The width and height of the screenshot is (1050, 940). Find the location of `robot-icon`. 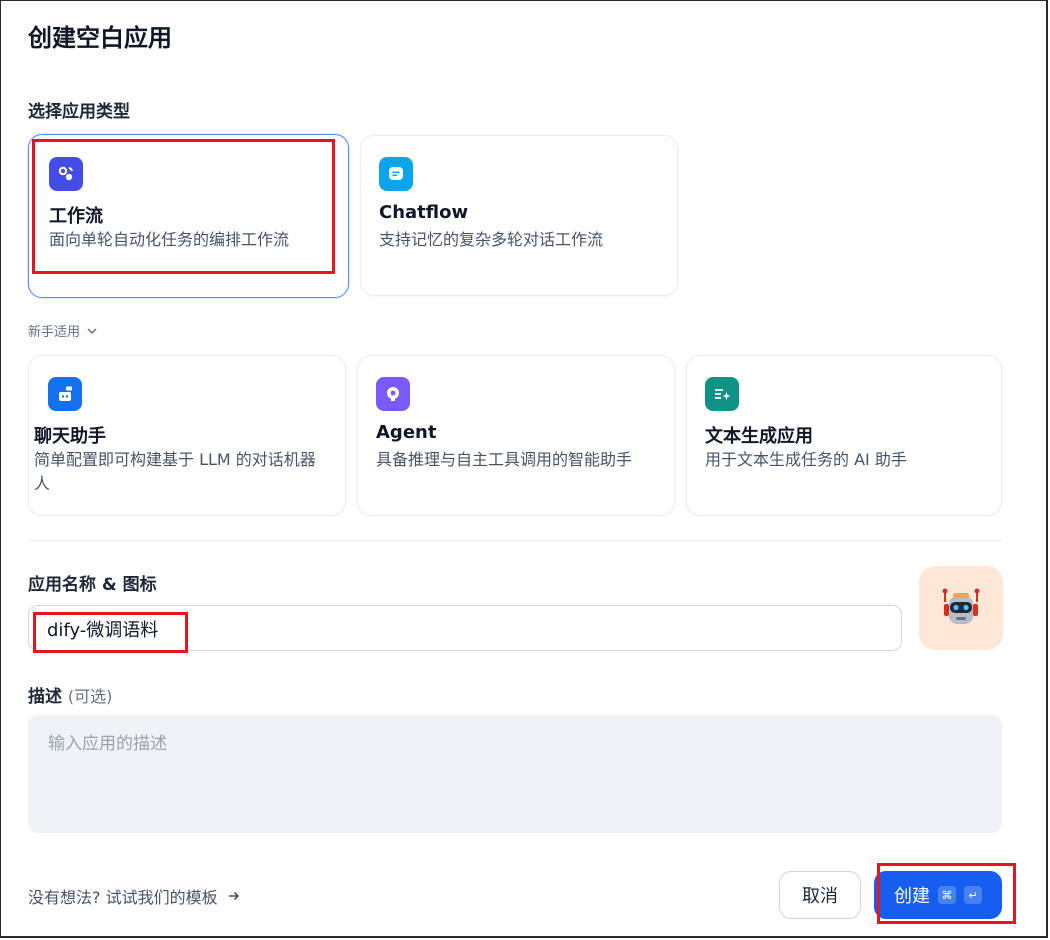

robot-icon is located at coordinates (961, 606).